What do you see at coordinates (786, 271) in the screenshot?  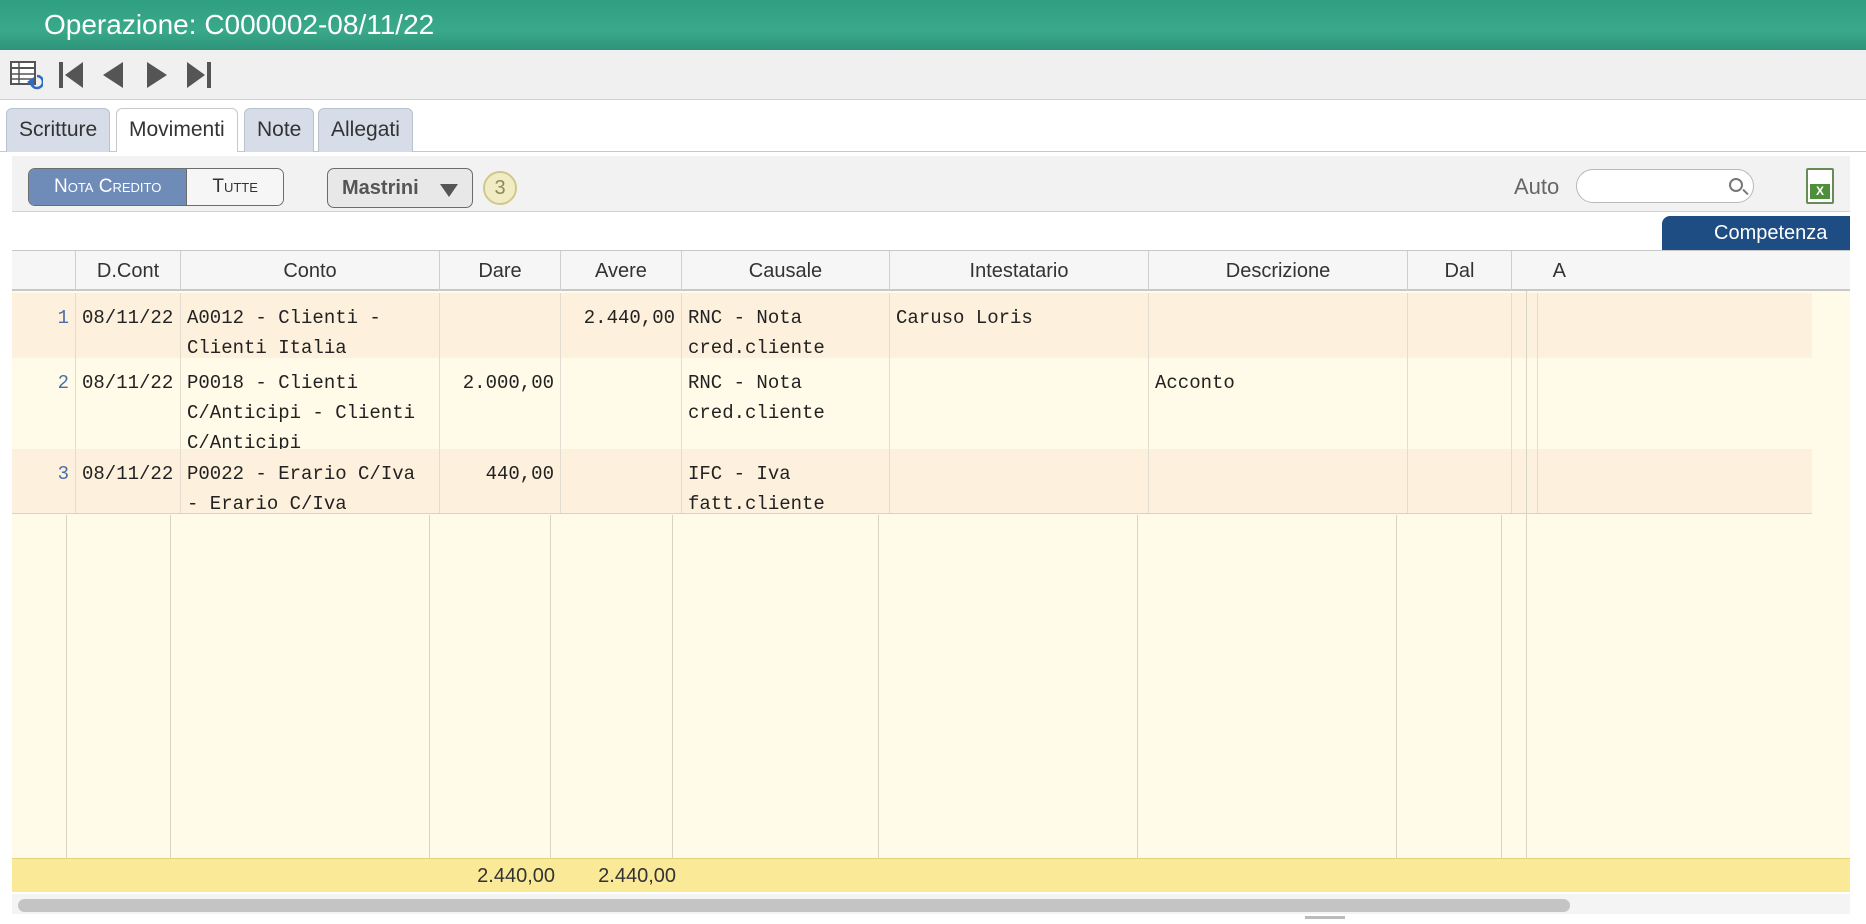 I see `column-header-causale: Causale` at bounding box center [786, 271].